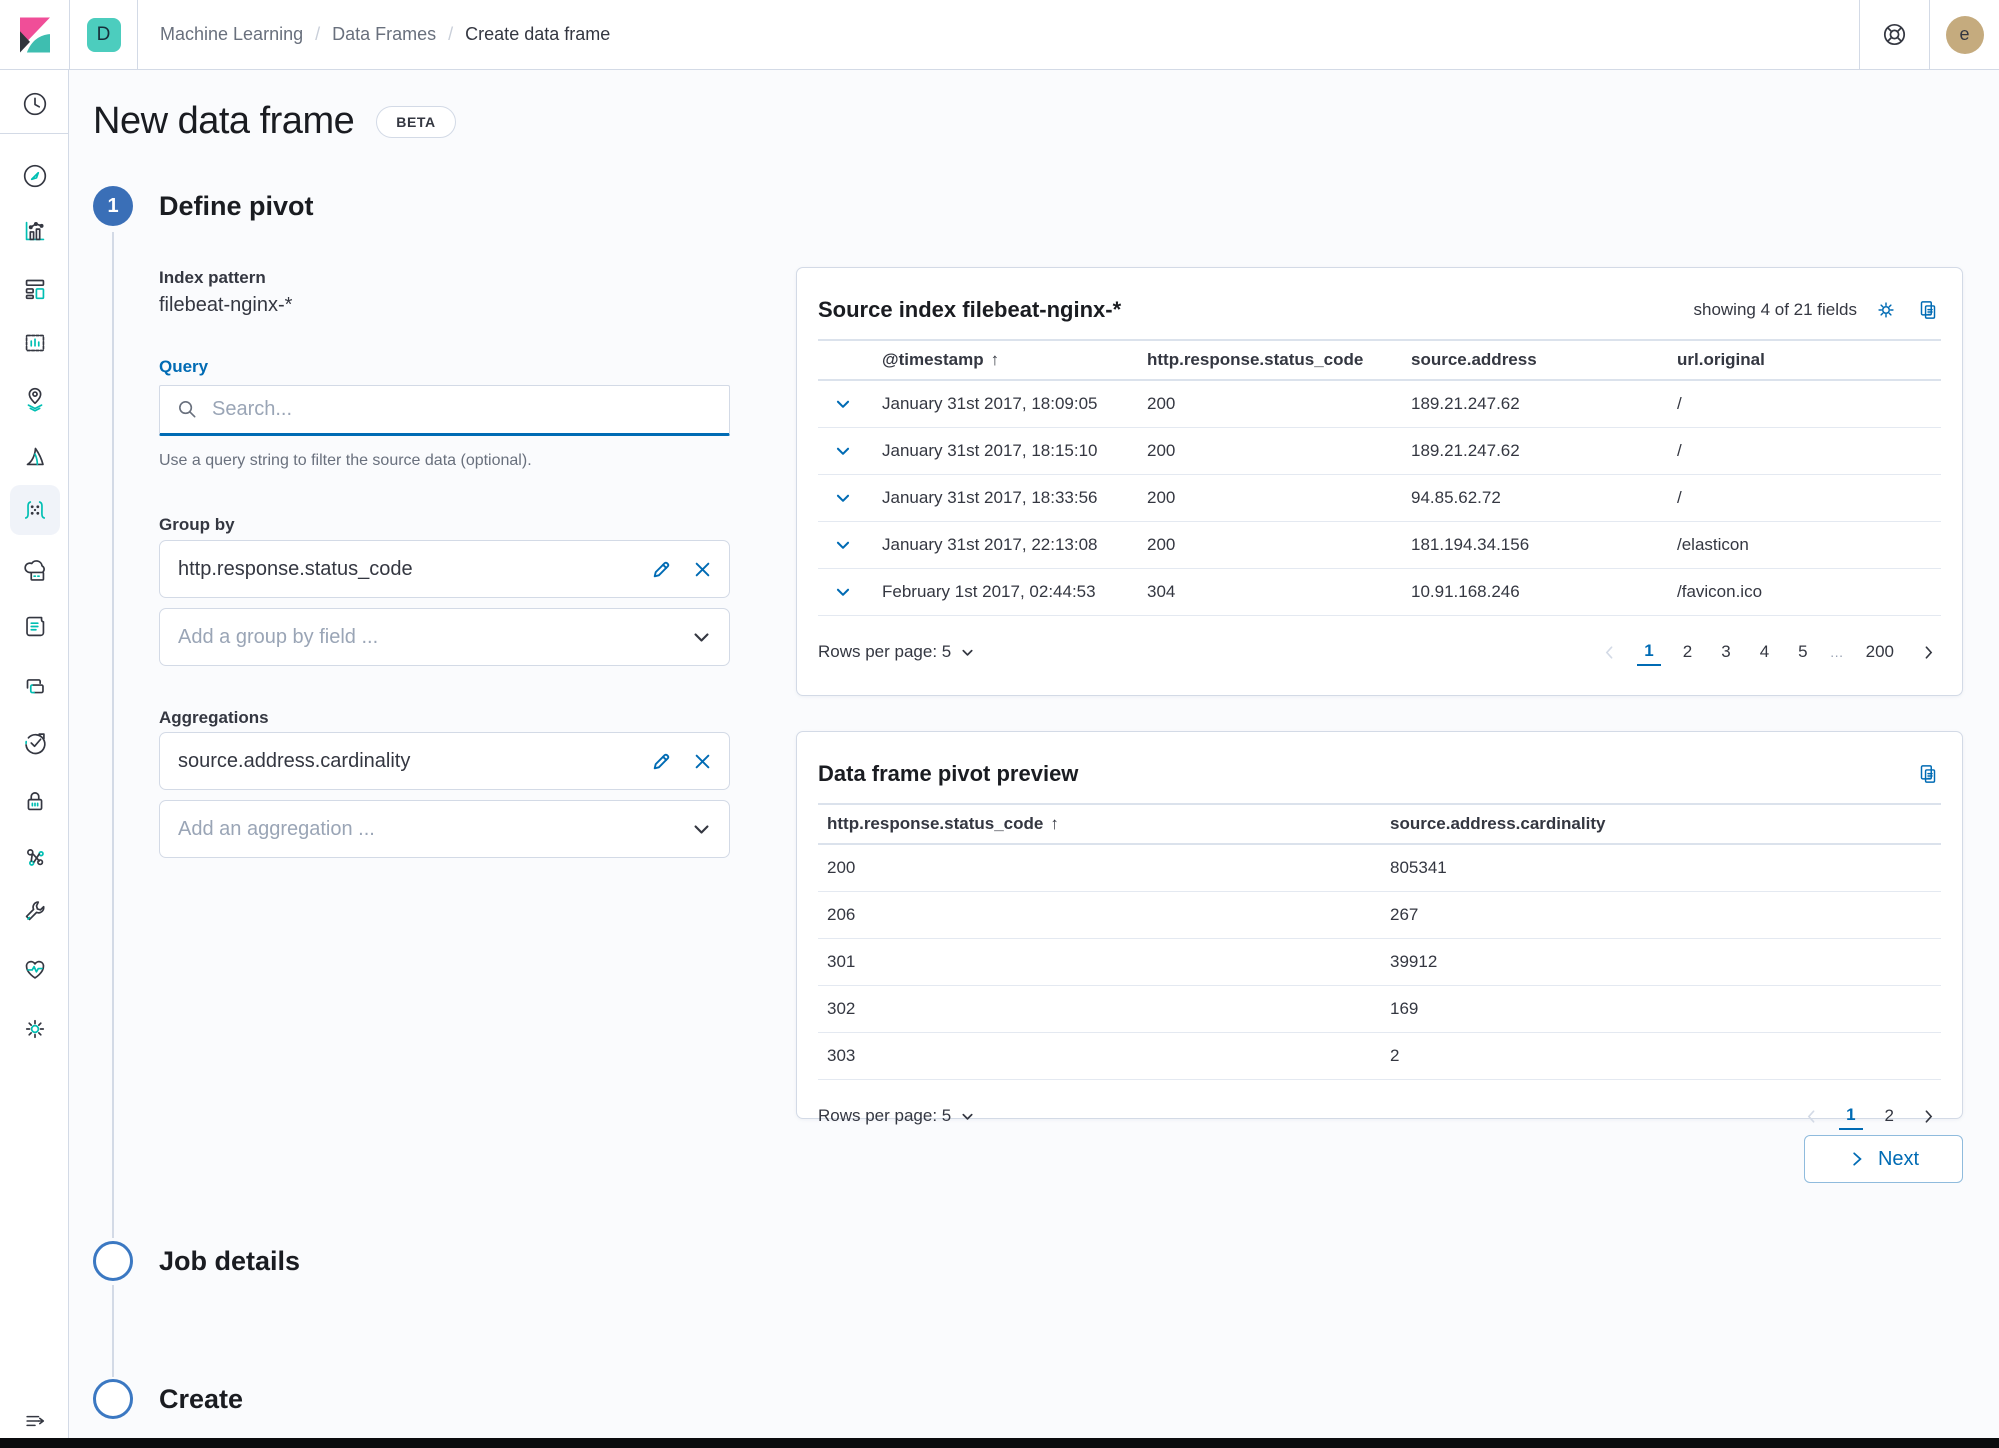  I want to click on column-header-url-original: url.original, so click(1809, 360).